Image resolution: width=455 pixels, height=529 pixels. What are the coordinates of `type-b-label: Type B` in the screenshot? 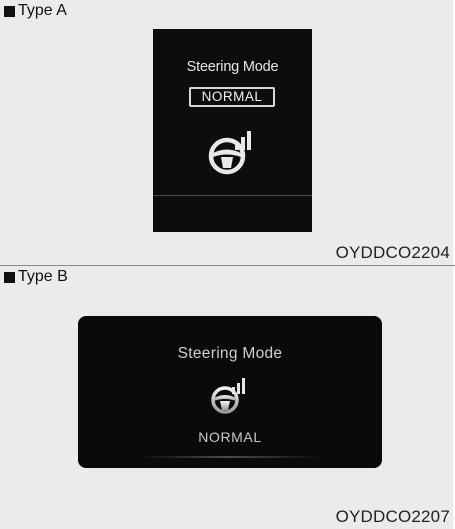 It's located at (43, 276).